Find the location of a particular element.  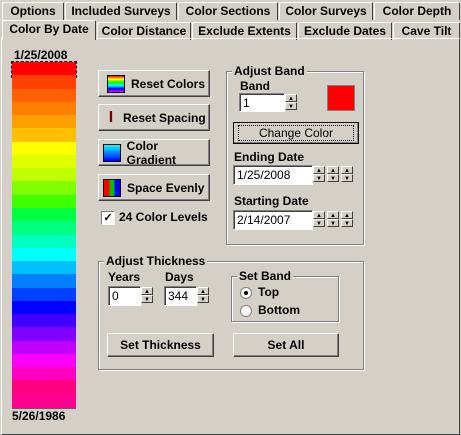

reset-colors-button: Reset Colors is located at coordinates (154, 83).